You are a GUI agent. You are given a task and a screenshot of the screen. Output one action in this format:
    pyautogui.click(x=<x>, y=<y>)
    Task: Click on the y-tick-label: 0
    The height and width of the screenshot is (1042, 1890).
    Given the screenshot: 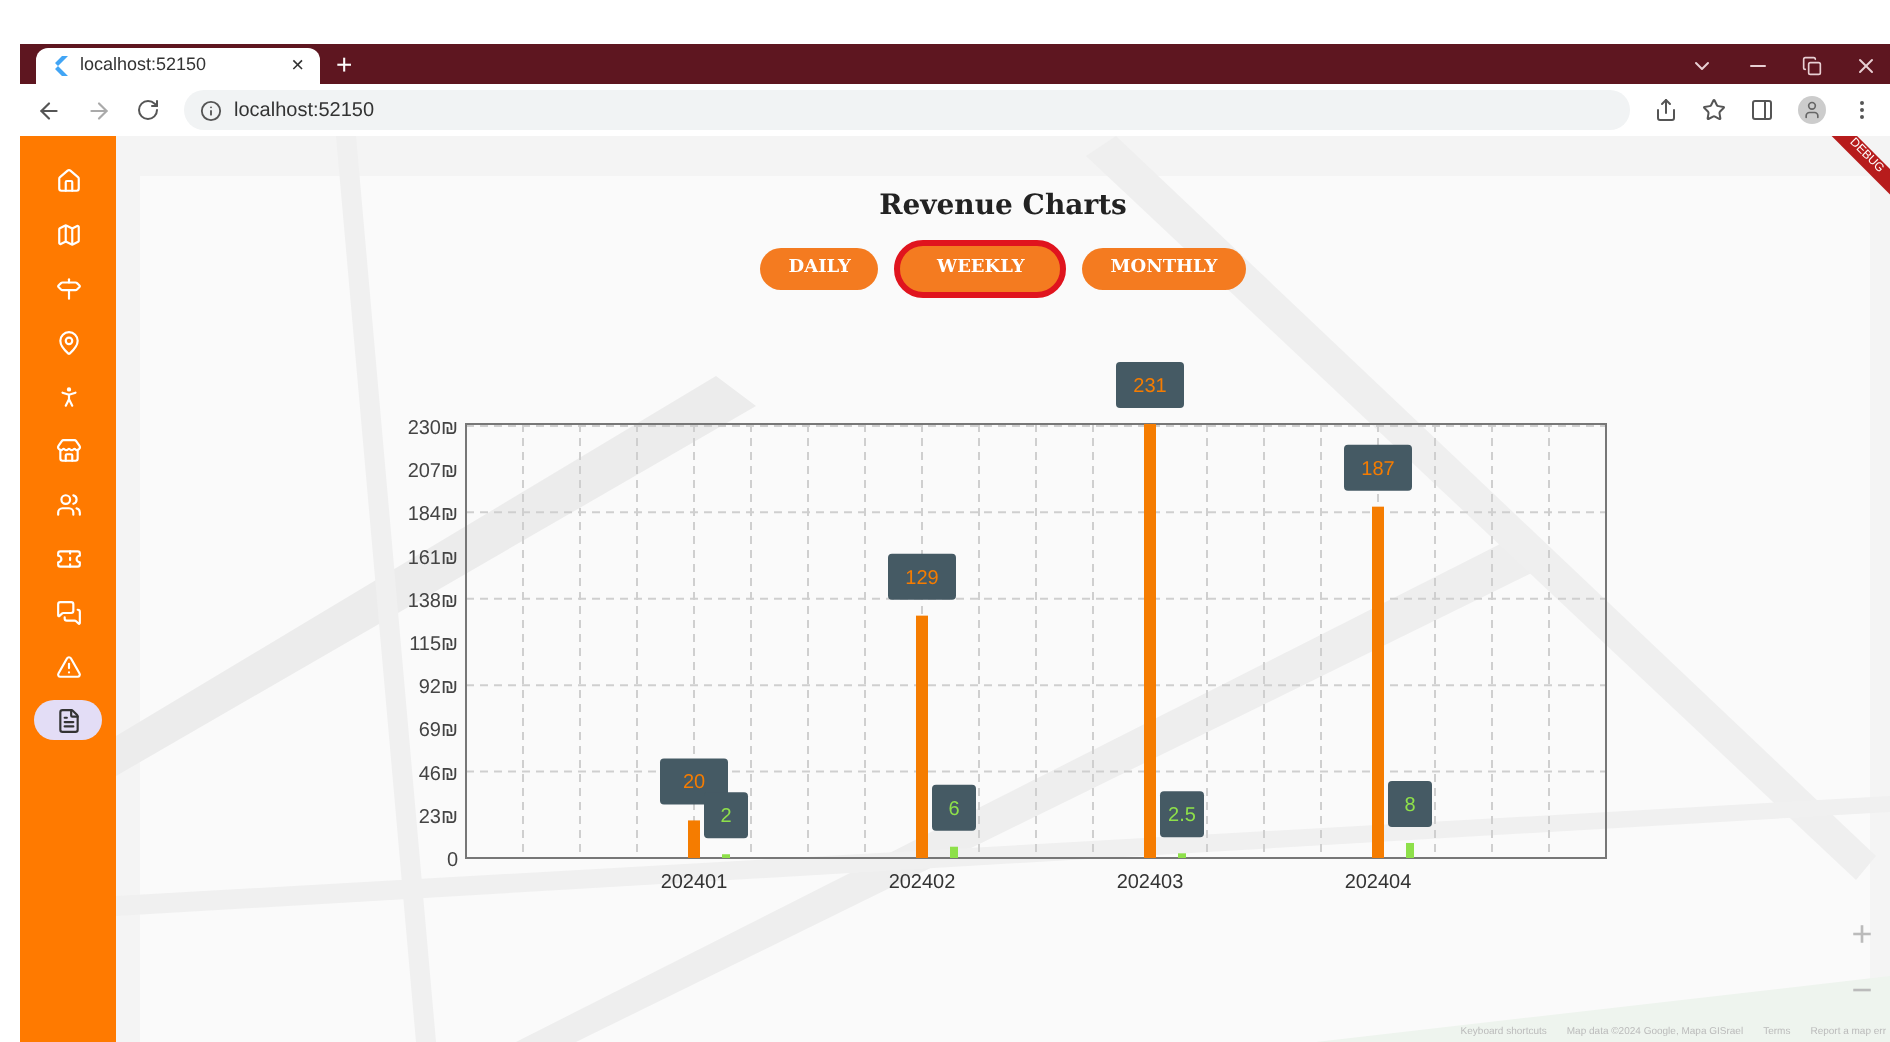 What is the action you would take?
    pyautogui.click(x=451, y=861)
    